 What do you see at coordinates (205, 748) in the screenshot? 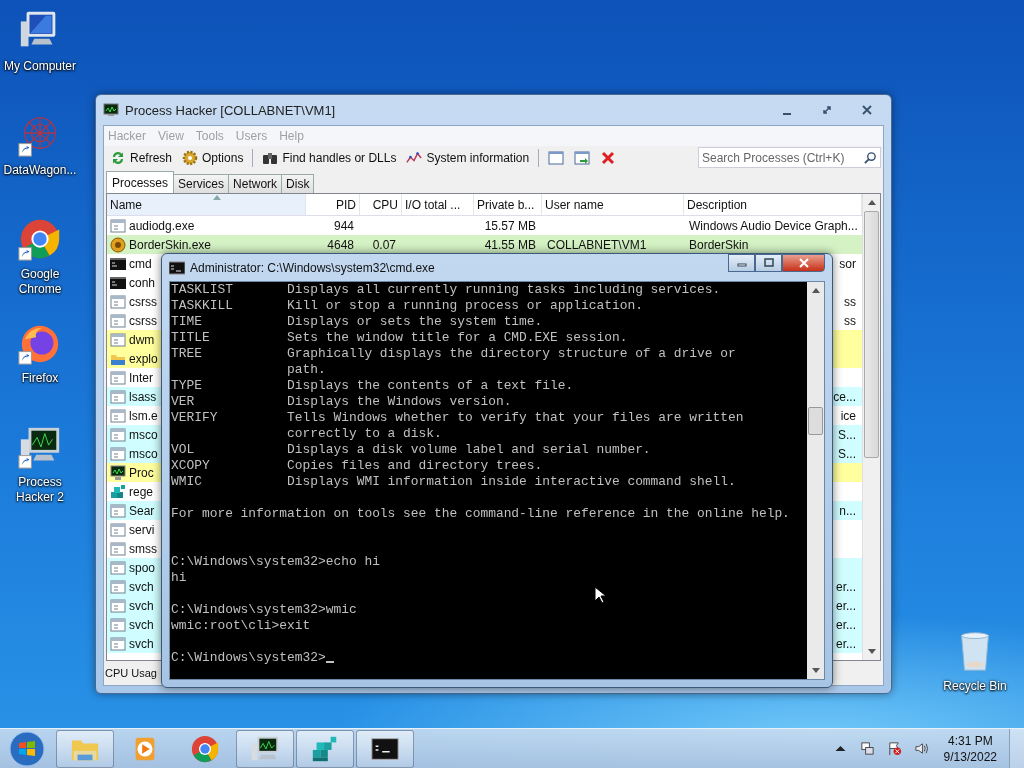
I see `chrome-icon` at bounding box center [205, 748].